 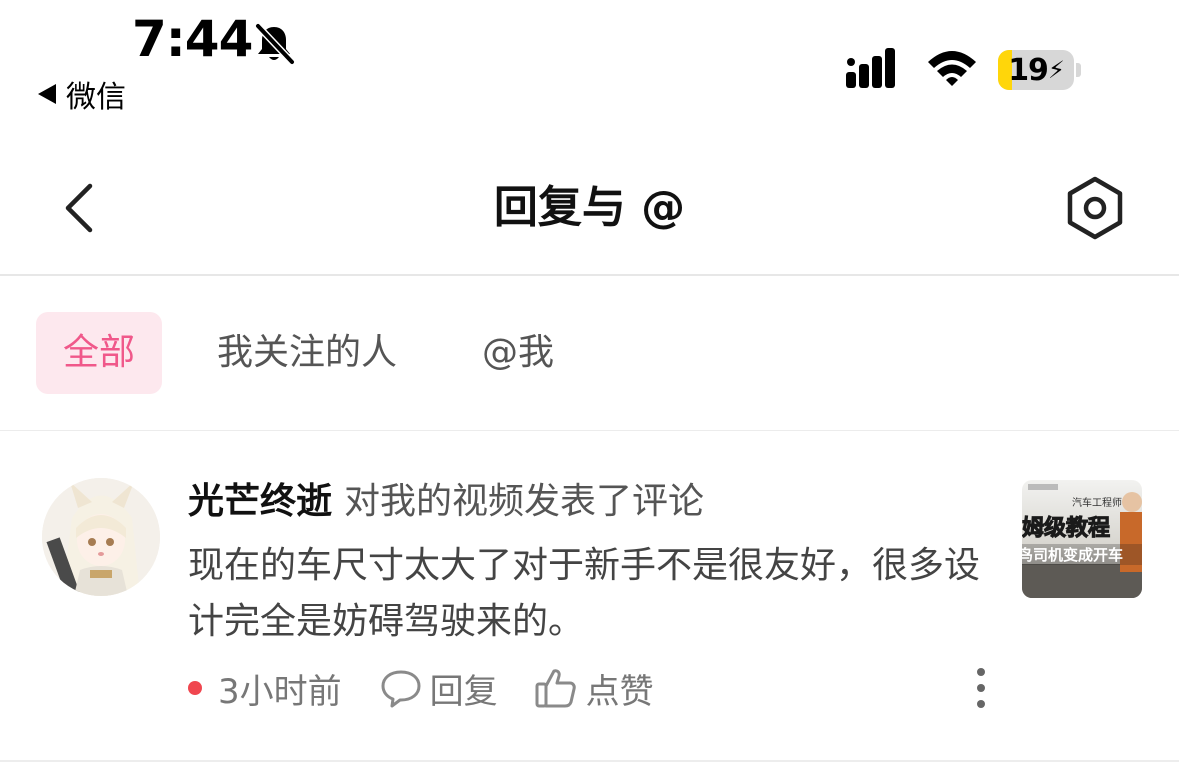 I want to click on reply-label: 回复, so click(x=463, y=691).